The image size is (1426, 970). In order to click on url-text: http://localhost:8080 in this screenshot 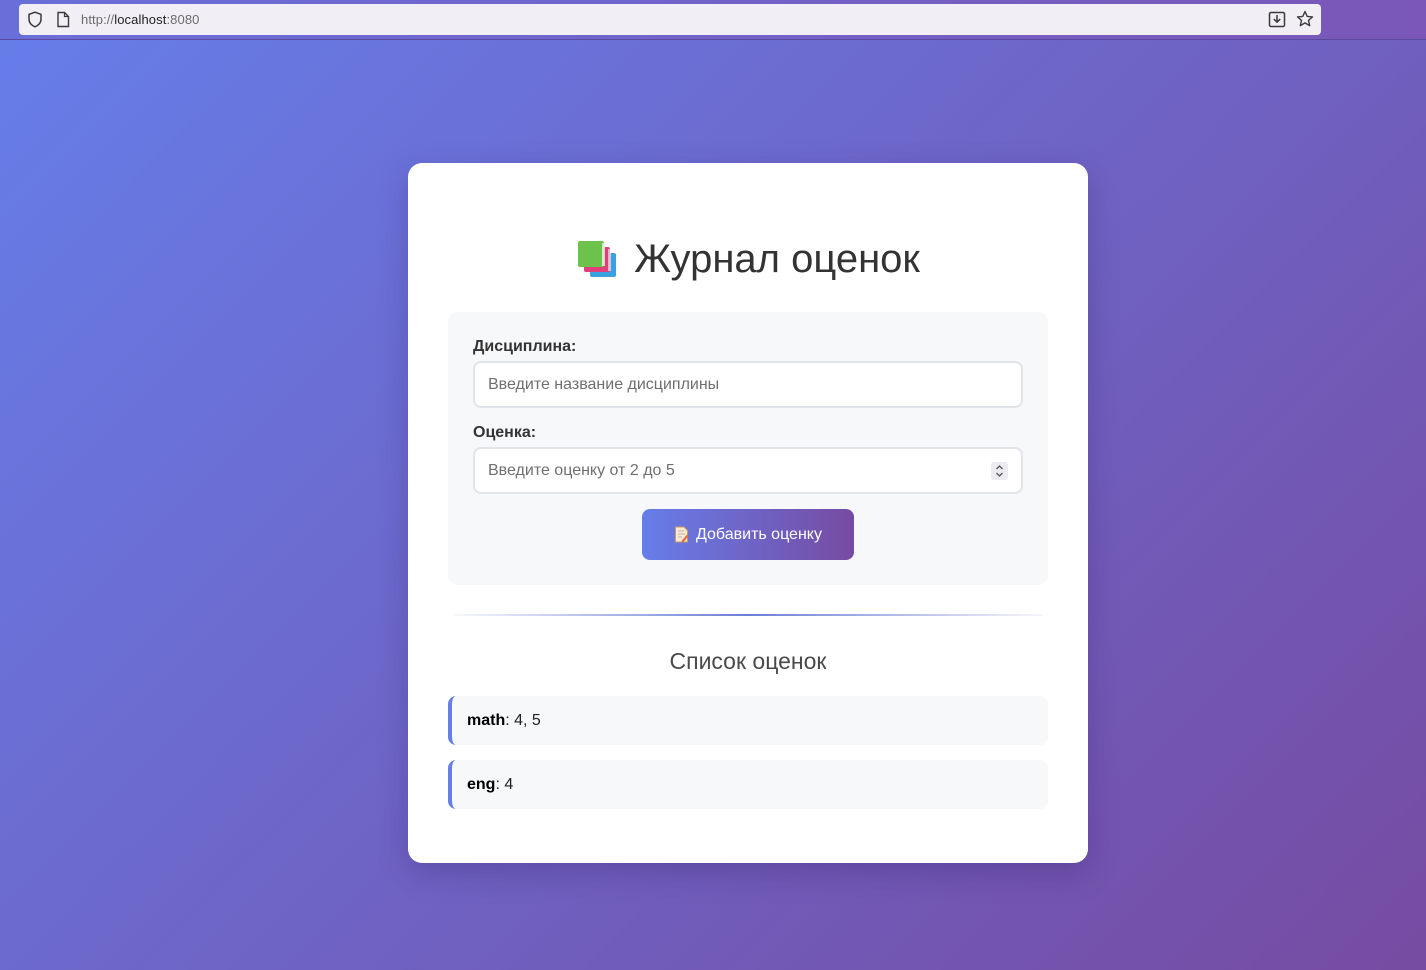, I will do `click(140, 19)`.